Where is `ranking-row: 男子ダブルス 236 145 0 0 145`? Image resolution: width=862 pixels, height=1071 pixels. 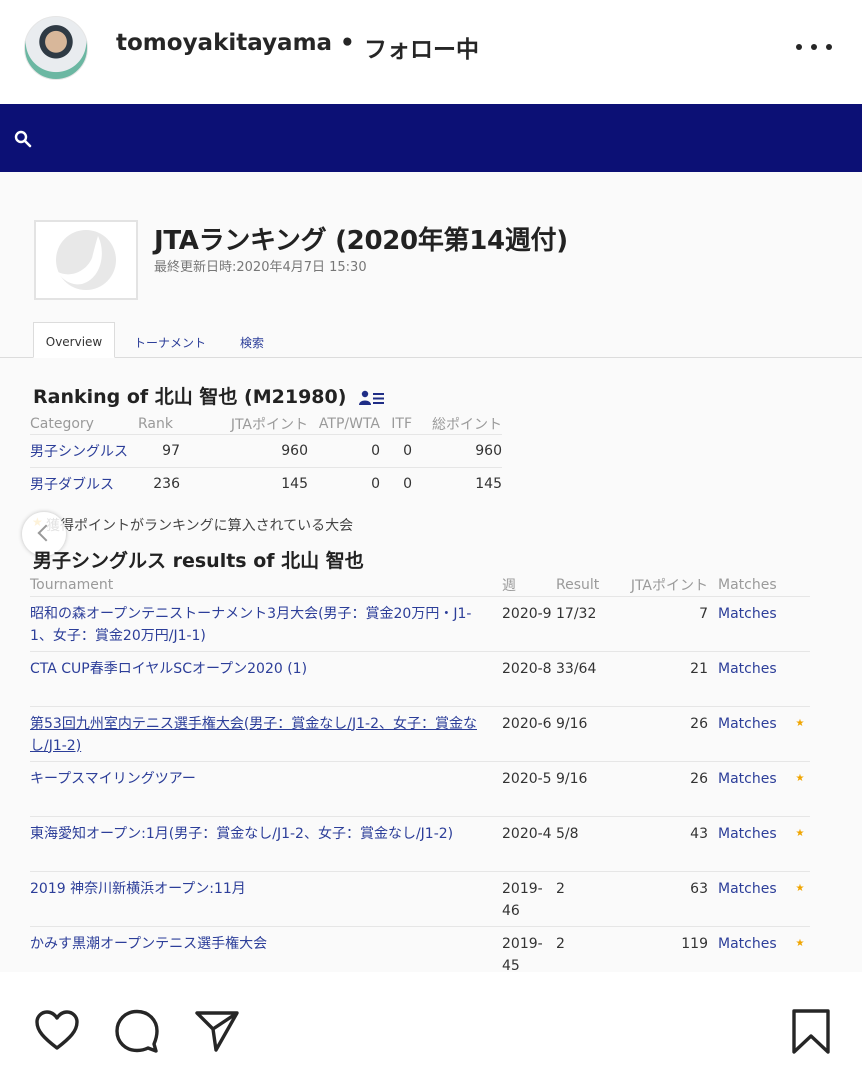
ranking-row: 男子ダブルス 236 145 0 0 145 is located at coordinates (266, 484).